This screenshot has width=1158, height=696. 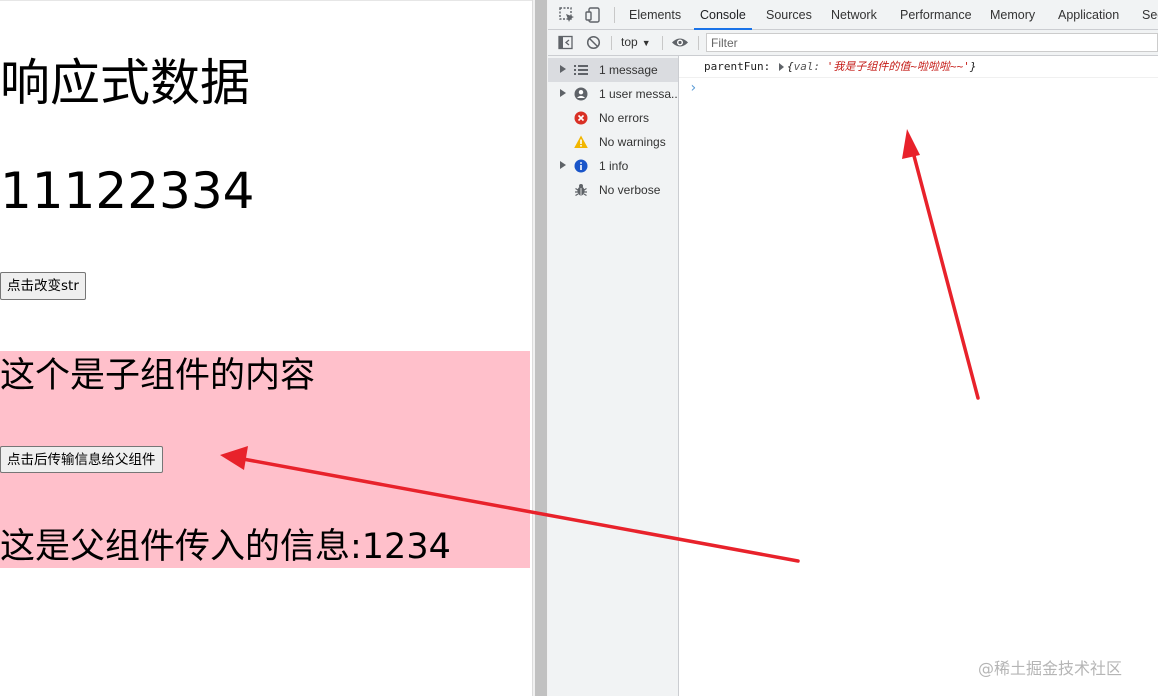 I want to click on sidebar-item-label: 1 info, so click(x=614, y=166).